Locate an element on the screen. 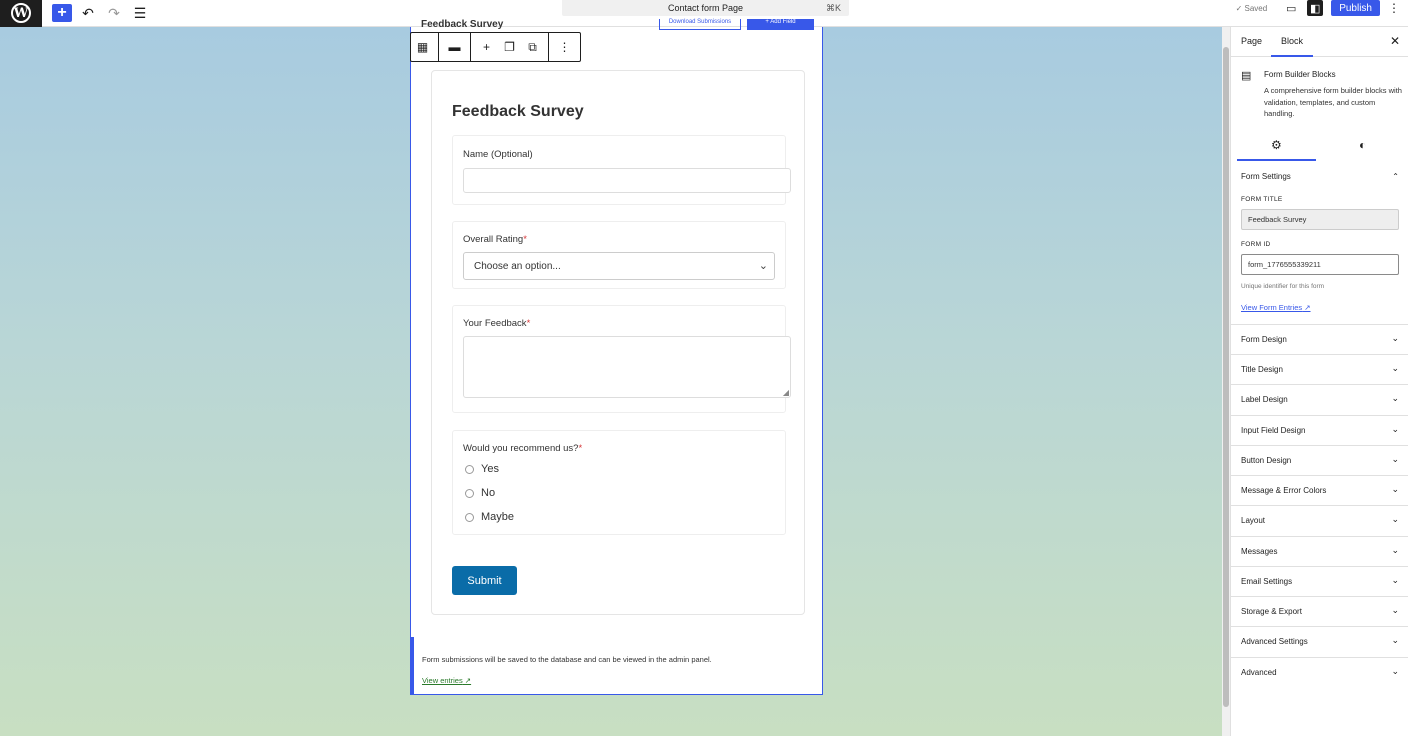  panel-message-error-colors: Message & Error Colors ⌄ is located at coordinates (1319, 490).